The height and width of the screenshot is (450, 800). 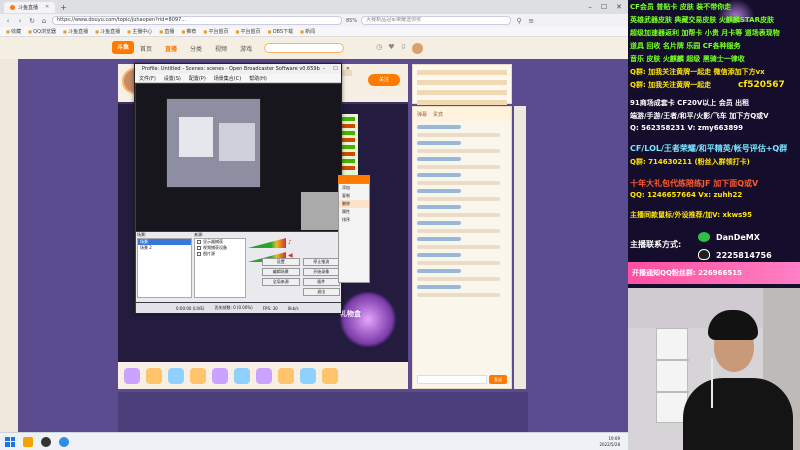 I want to click on browser-tab: 斗鱼直播 ✕, so click(x=30, y=7).